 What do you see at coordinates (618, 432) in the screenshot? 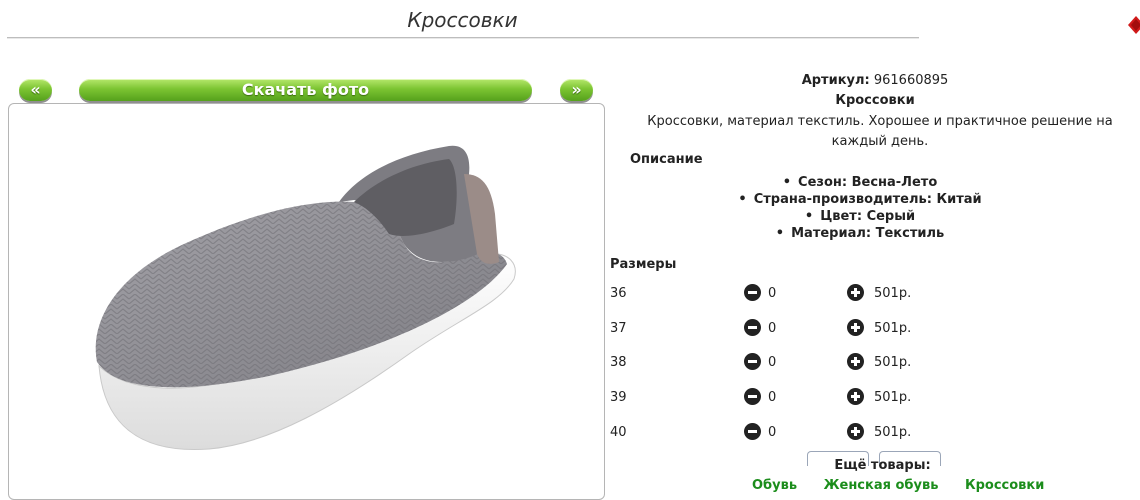
I see `size-value: 40` at bounding box center [618, 432].